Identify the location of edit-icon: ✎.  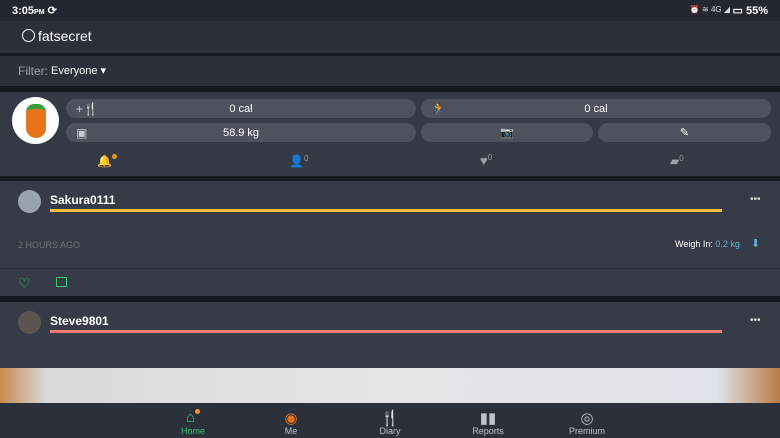
(684, 133).